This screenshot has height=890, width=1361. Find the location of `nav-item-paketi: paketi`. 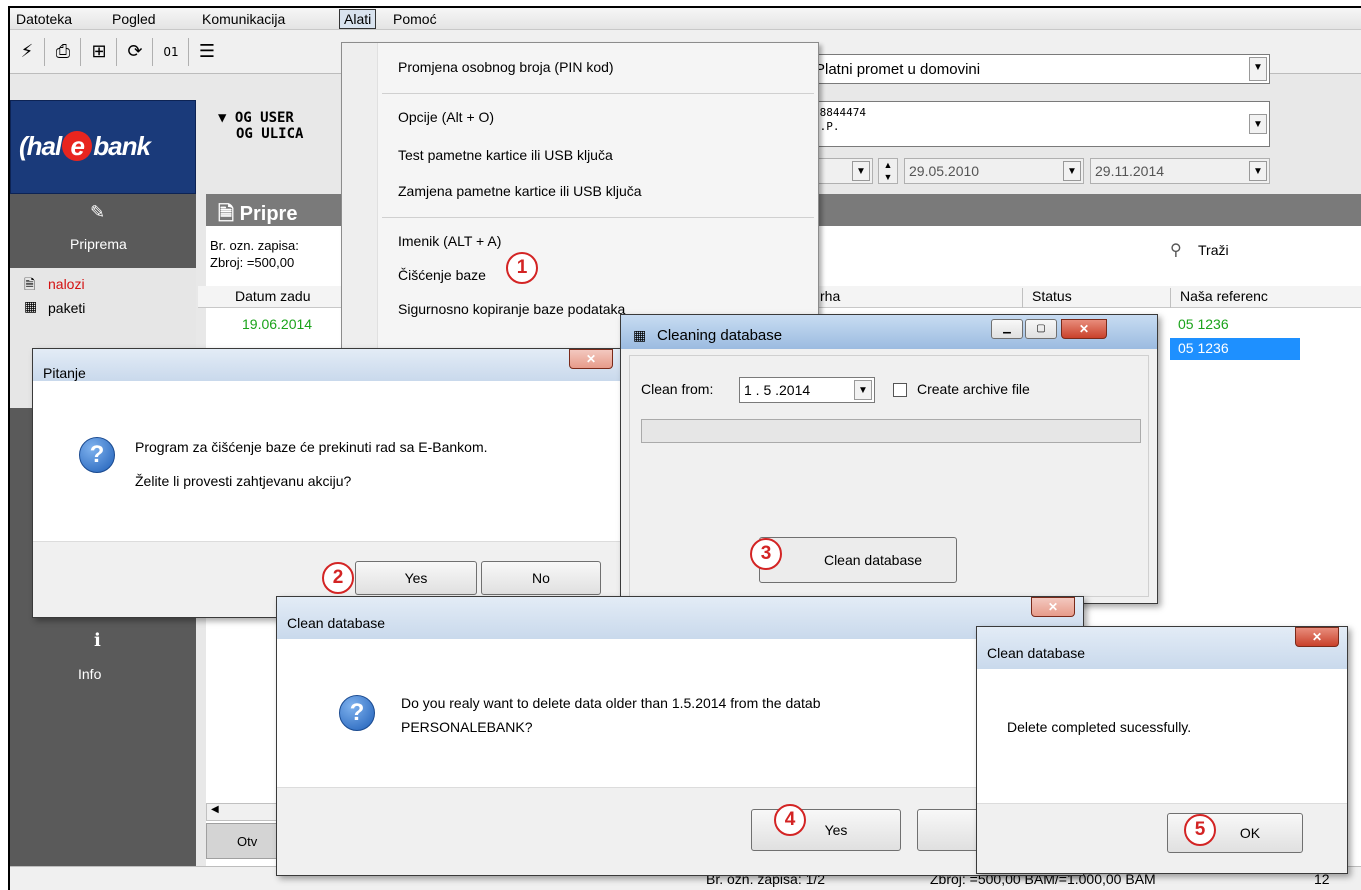

nav-item-paketi: paketi is located at coordinates (66, 308).